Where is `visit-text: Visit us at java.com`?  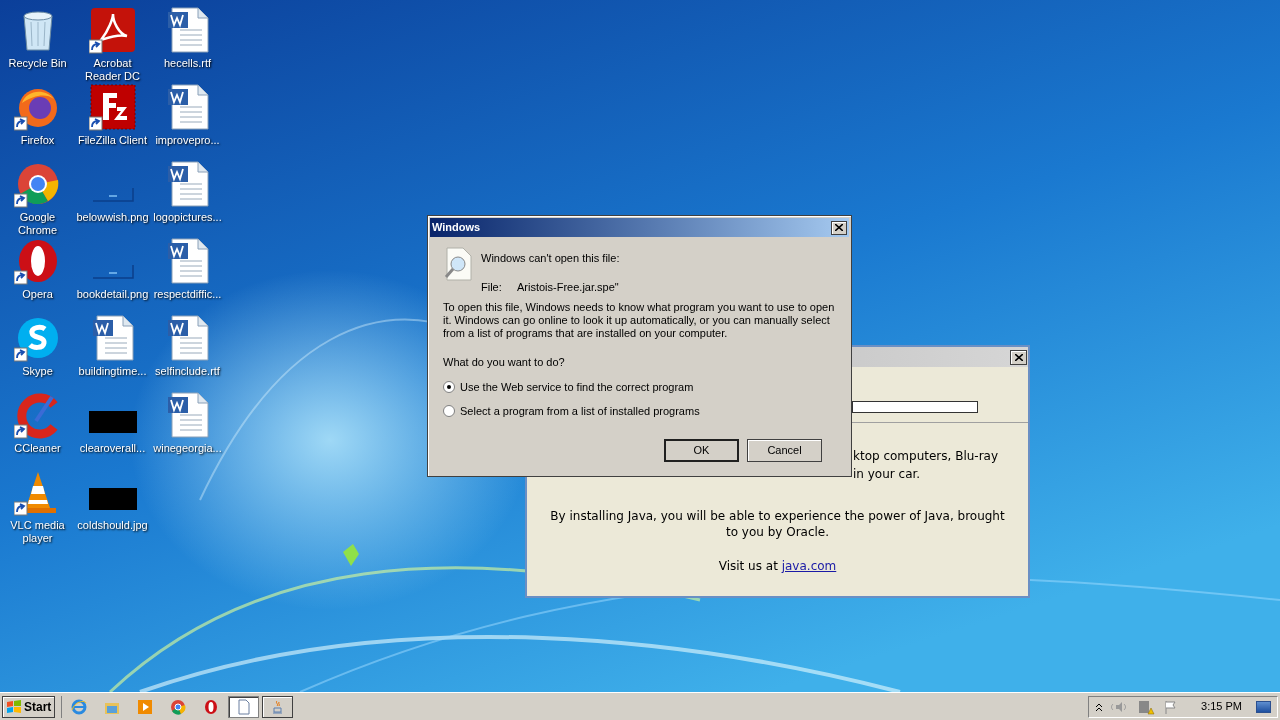 visit-text: Visit us at java.com is located at coordinates (777, 566).